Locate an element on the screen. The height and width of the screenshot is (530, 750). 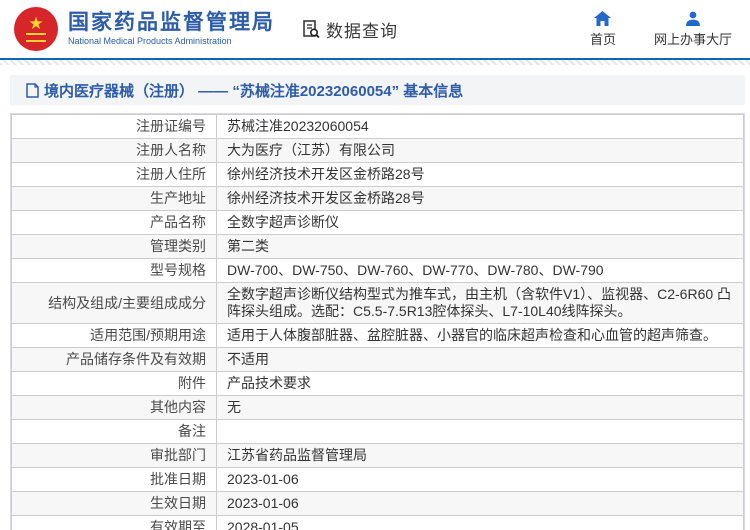
row-value: 无 is located at coordinates (480, 407).